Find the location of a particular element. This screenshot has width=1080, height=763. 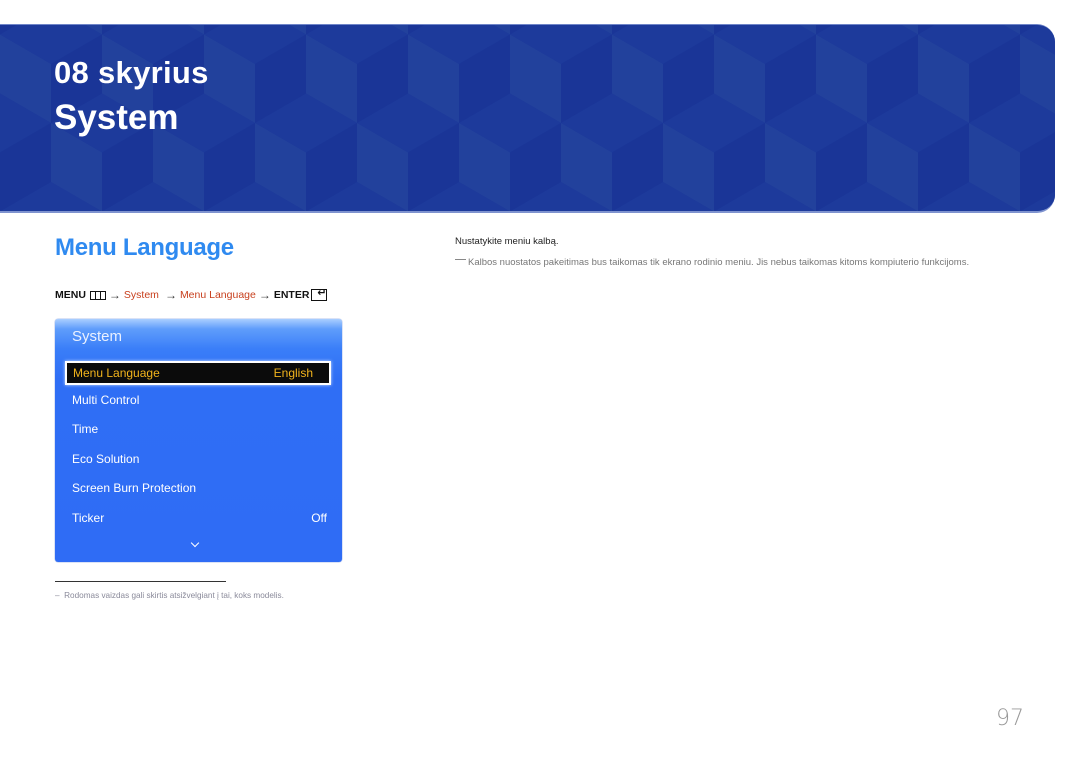

menu-path: MENU → System → Menu Language → ENTER is located at coordinates (191, 294).